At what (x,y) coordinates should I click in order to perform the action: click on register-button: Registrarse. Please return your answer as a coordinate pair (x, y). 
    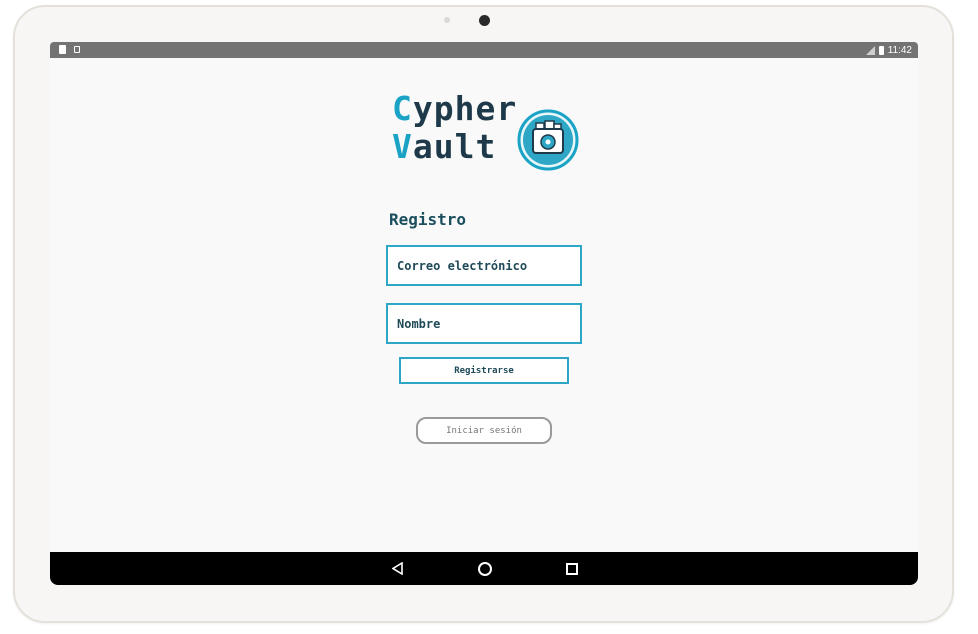
    Looking at the image, I should click on (484, 370).